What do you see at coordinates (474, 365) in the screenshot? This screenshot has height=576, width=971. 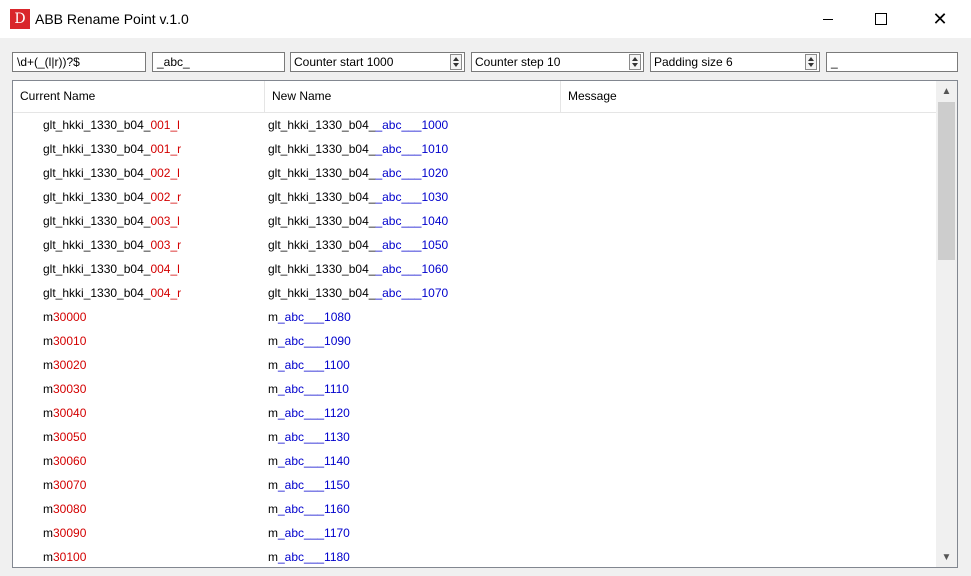 I see `table-row: m30020 m_abc___1100` at bounding box center [474, 365].